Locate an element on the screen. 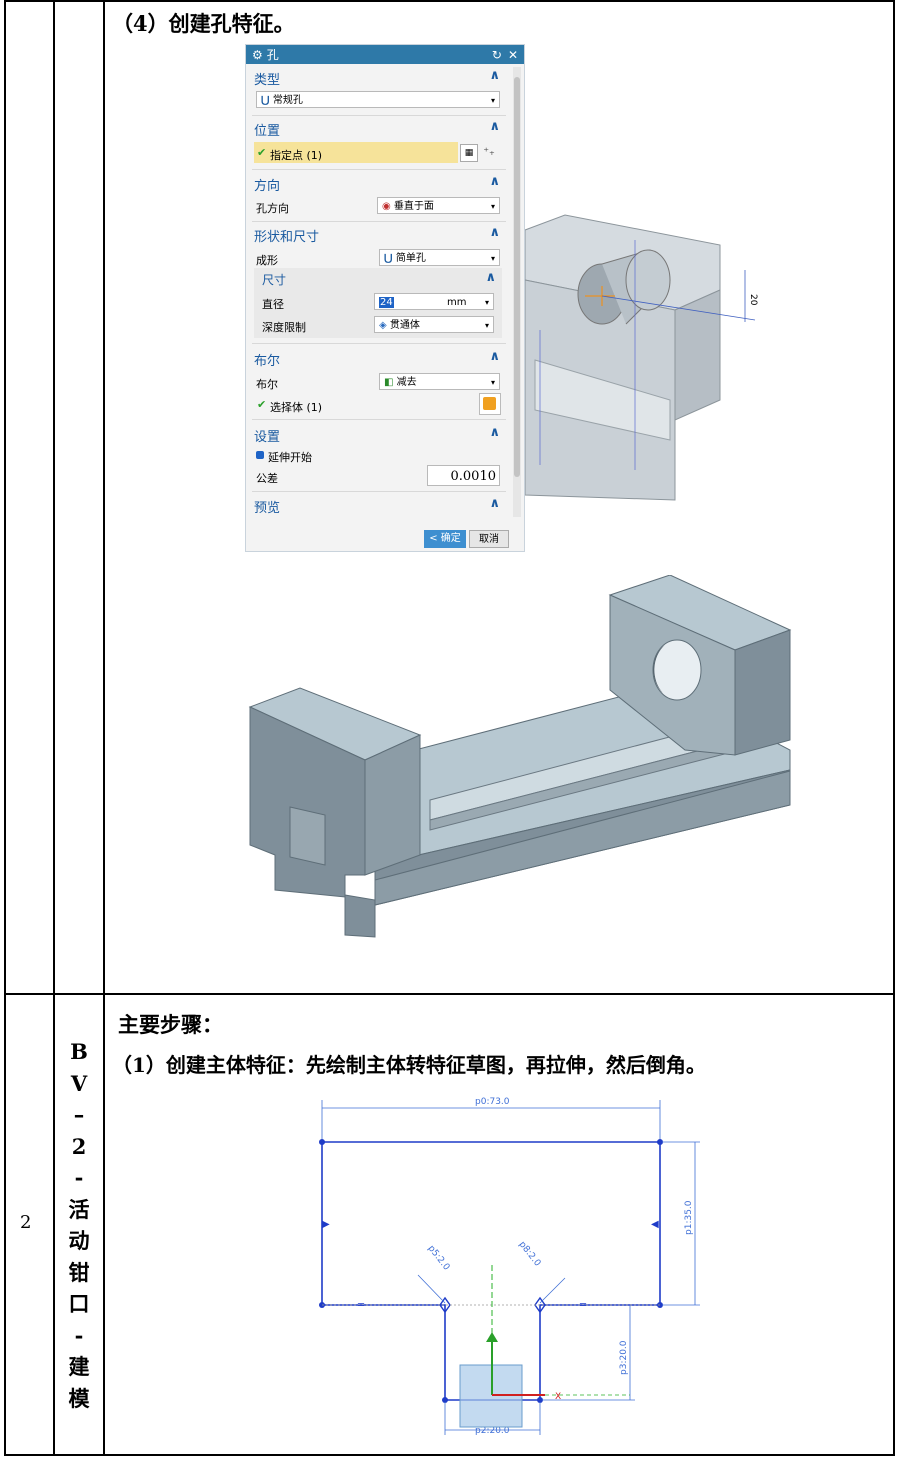 This screenshot has width=898, height=1461. section-shape-header: 形状和尺寸 is located at coordinates (286, 235).